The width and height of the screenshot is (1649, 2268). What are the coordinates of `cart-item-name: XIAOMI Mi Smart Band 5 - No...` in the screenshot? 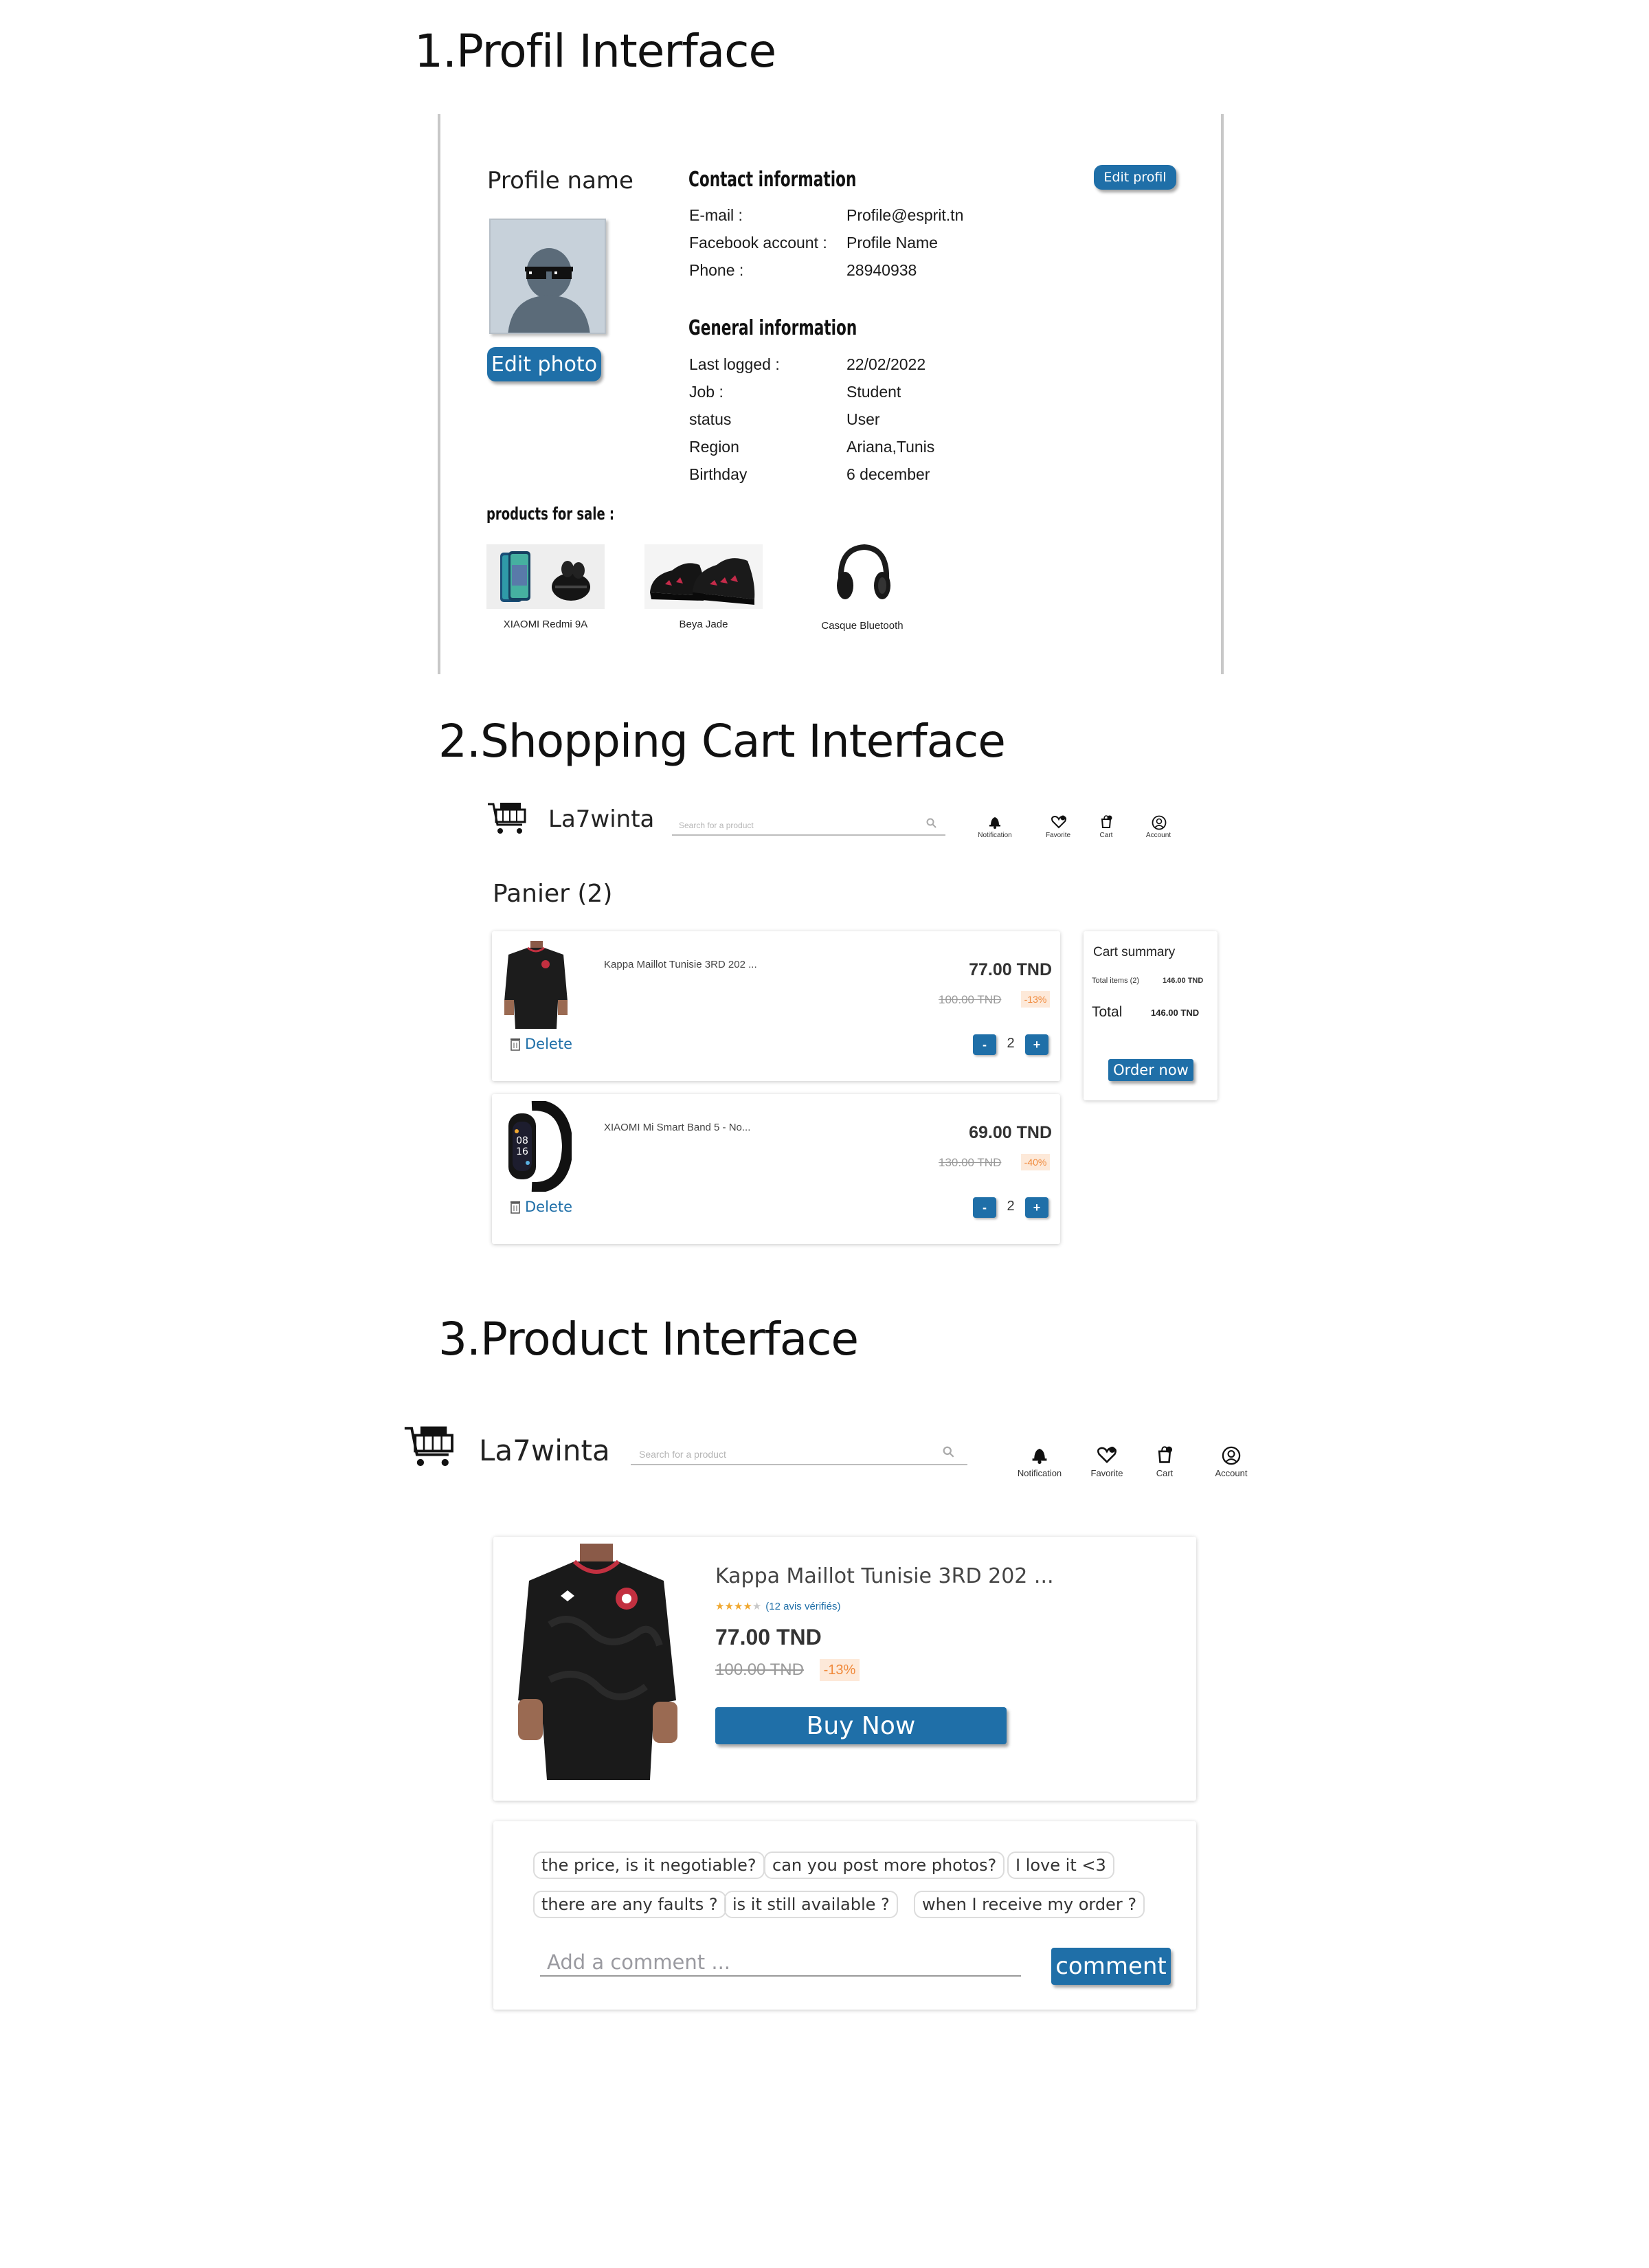 It's located at (677, 1127).